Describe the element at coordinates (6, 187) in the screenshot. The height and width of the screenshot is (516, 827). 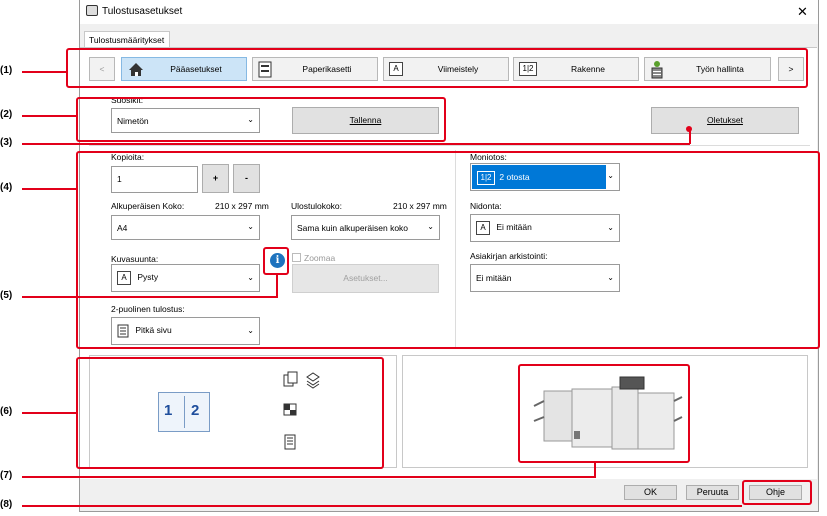
I see `callout-label-4: (4)` at that location.